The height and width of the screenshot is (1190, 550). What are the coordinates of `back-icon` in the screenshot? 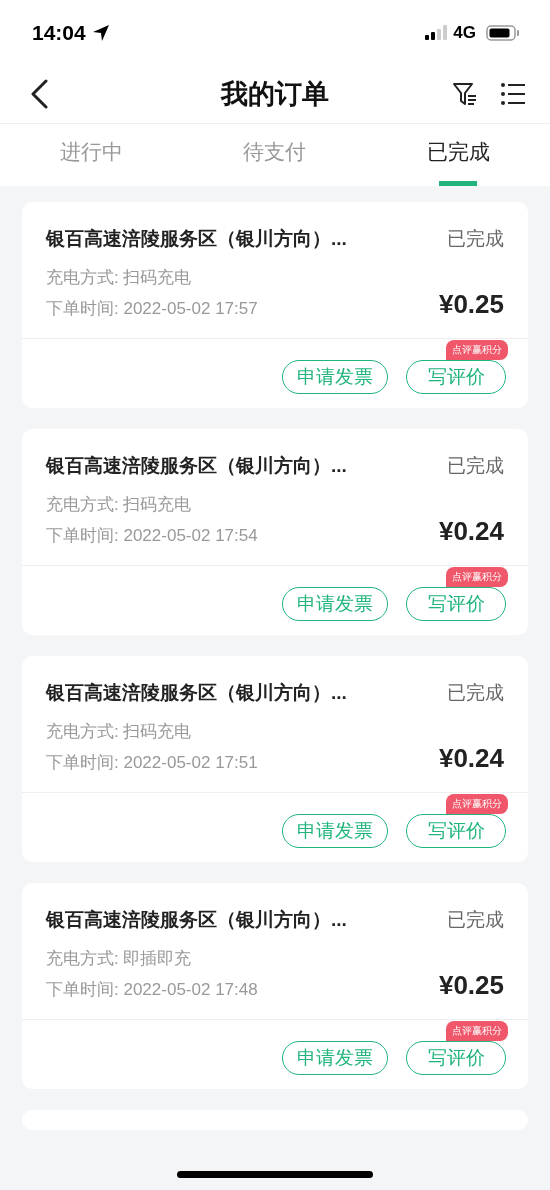 It's located at (39, 94).